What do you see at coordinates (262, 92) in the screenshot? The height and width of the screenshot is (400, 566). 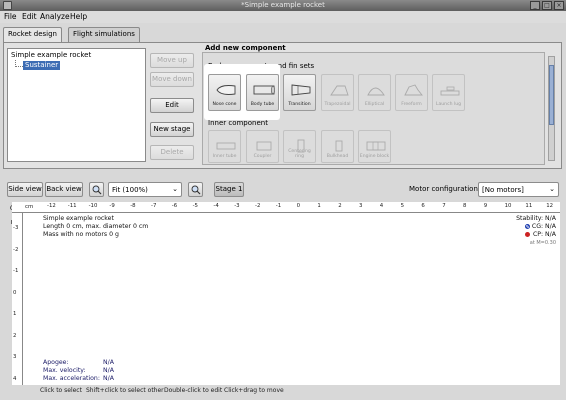 I see `body-tube-button: Body tube` at bounding box center [262, 92].